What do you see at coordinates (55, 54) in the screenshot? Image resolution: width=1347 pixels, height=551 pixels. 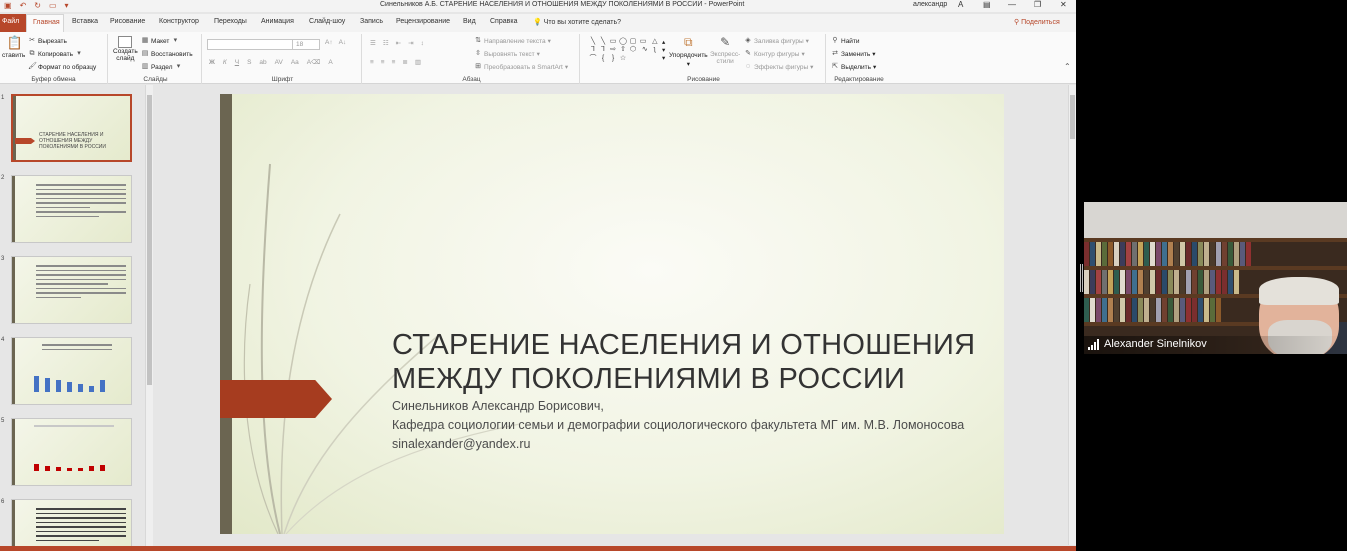 I see `copy-button: ⧉ Копировать ▾` at bounding box center [55, 54].